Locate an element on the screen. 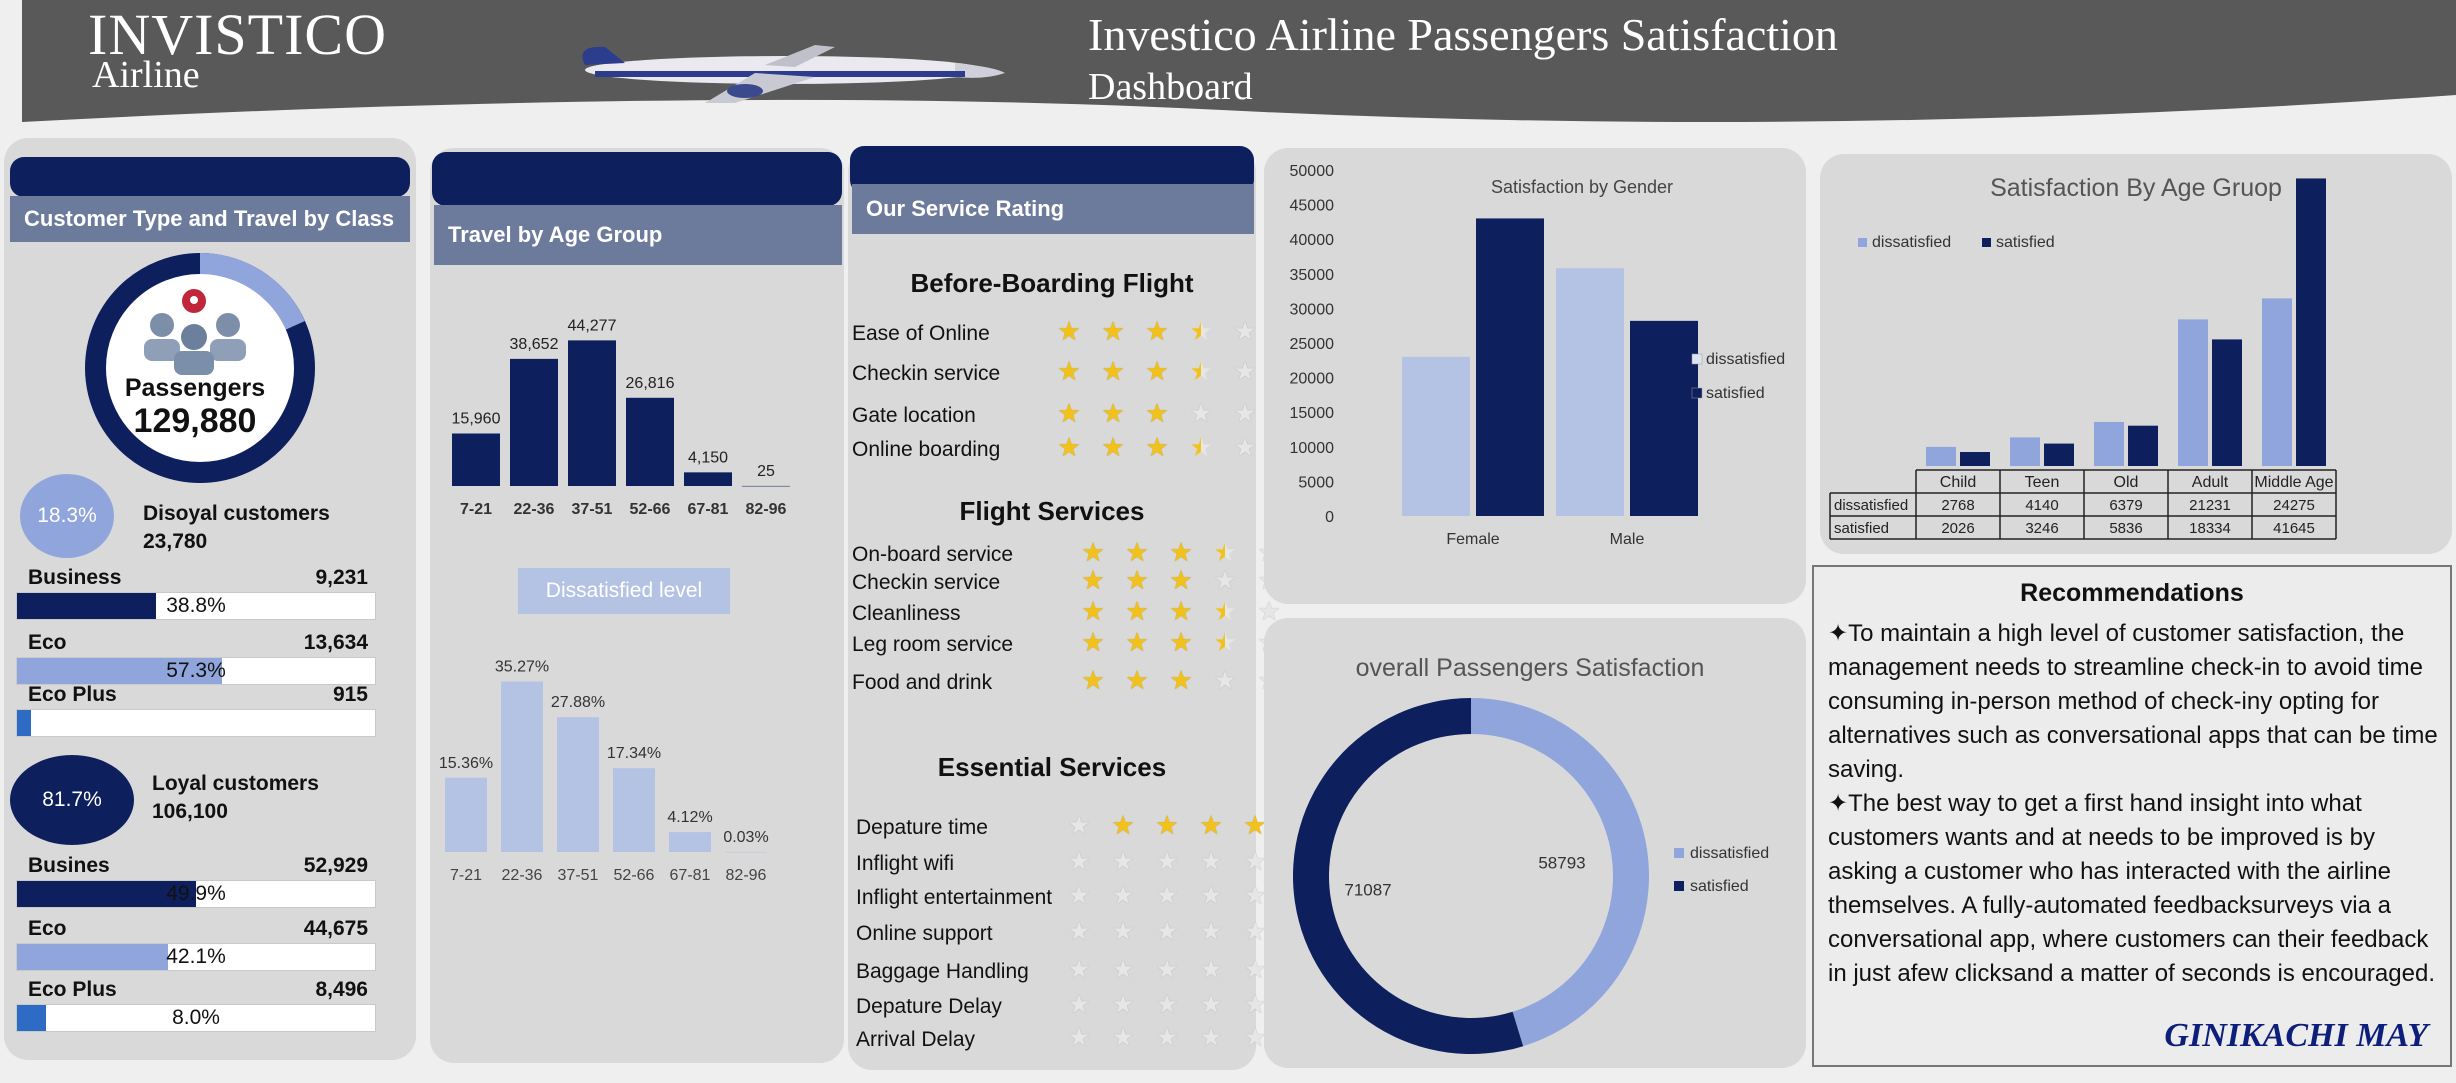 The image size is (2456, 1083). bar-Child-dissatisfied is located at coordinates (1941, 456).